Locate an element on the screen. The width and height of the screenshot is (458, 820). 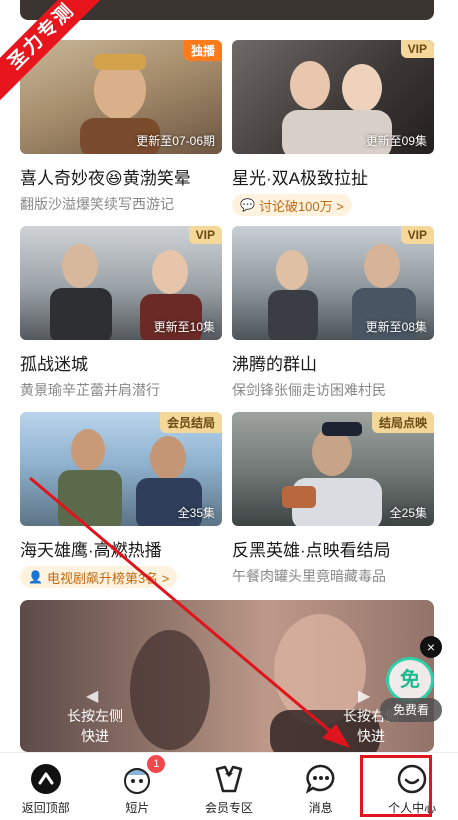
free-watch-label: 免费看 is located at coordinates (411, 710).